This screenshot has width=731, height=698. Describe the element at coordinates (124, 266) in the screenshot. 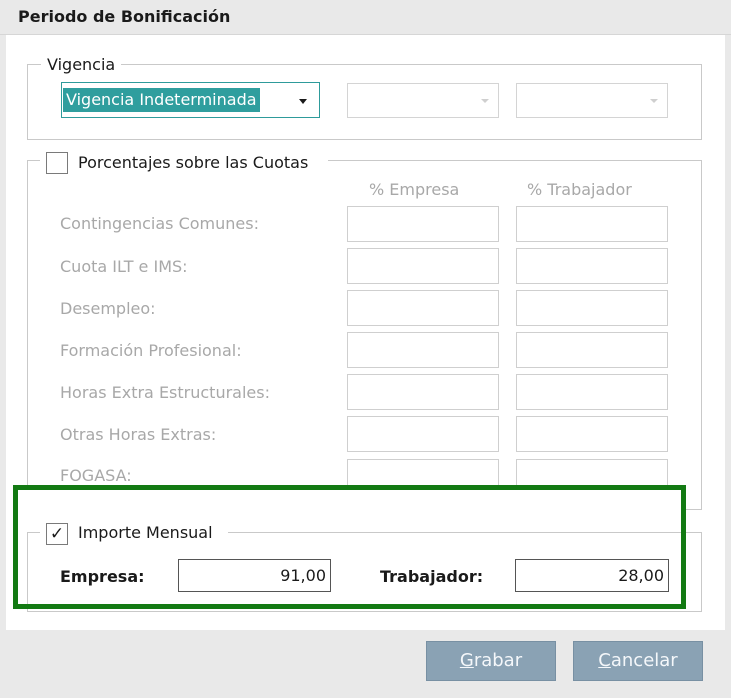

I see `row-label-cuota-ilt: Cuota ILT e IMS:` at that location.